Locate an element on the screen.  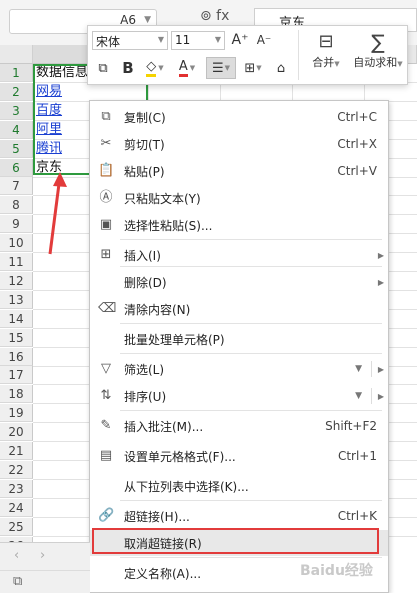
context-menu-item: ⇅ 排序(U) ▼ ▶ is located at coordinates (239, 396).